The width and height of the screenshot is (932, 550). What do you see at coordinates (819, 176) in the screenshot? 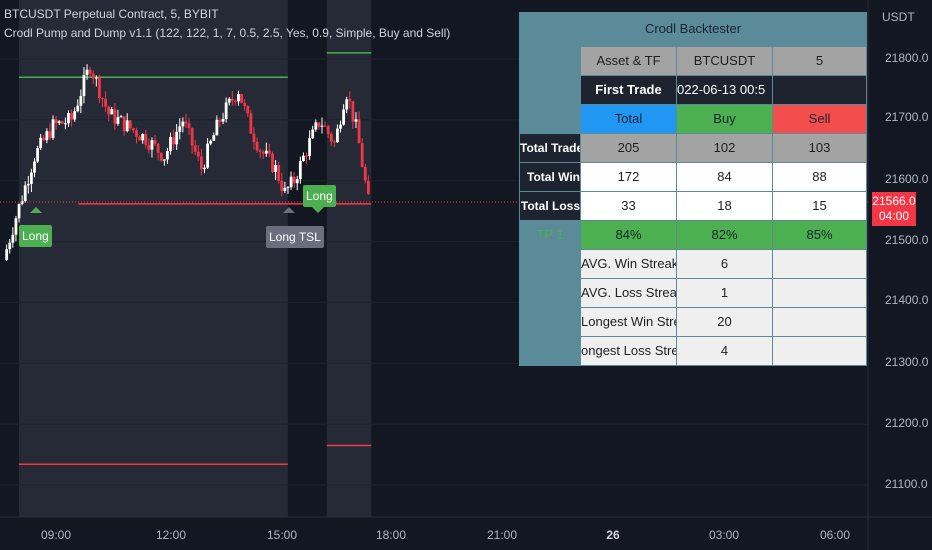
I see `total-win-sell: 88` at bounding box center [819, 176].